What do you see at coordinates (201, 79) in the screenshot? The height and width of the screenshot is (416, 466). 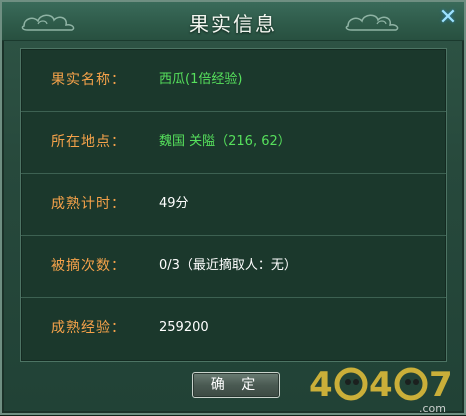 I see `fruit-name-value: 西瓜(1倍经验)` at bounding box center [201, 79].